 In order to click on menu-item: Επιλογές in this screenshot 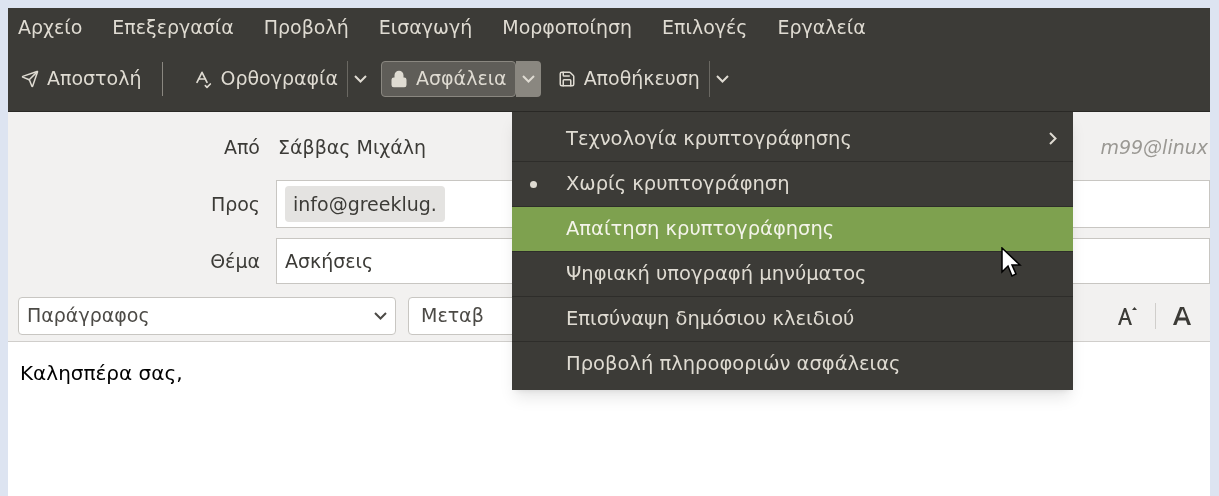, I will do `click(705, 27)`.